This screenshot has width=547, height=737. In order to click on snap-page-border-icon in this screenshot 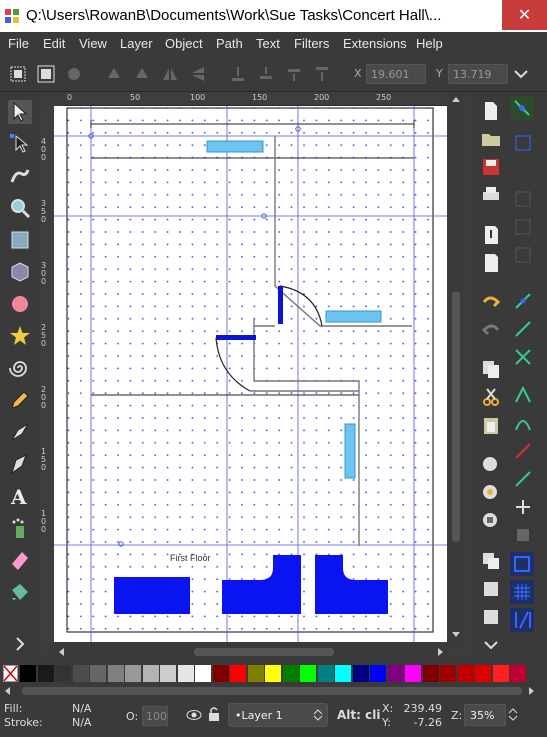, I will do `click(522, 564)`.